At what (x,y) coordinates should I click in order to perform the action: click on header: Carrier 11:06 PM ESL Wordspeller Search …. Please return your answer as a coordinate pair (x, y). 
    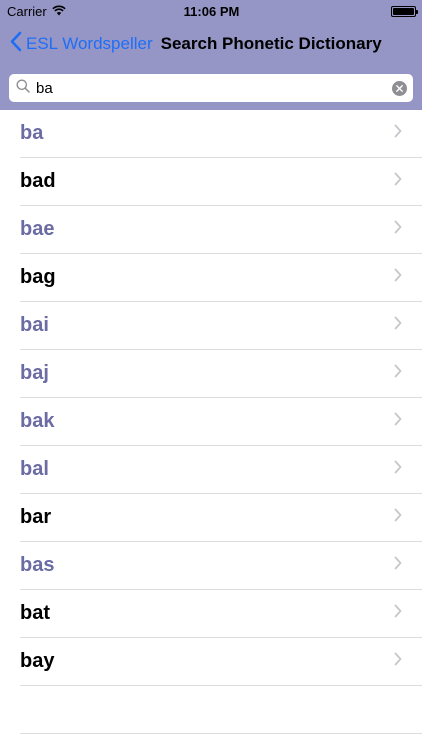
    Looking at the image, I should click on (211, 55).